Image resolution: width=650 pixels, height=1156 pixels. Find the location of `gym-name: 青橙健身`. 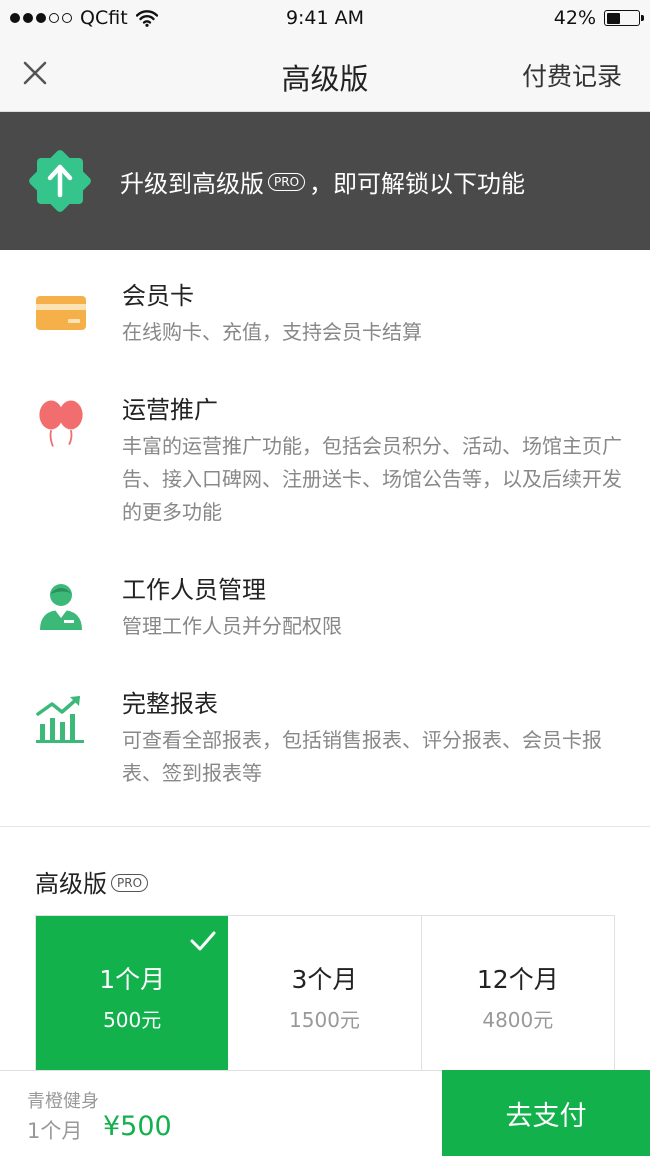

gym-name: 青橙健身 is located at coordinates (63, 1101).